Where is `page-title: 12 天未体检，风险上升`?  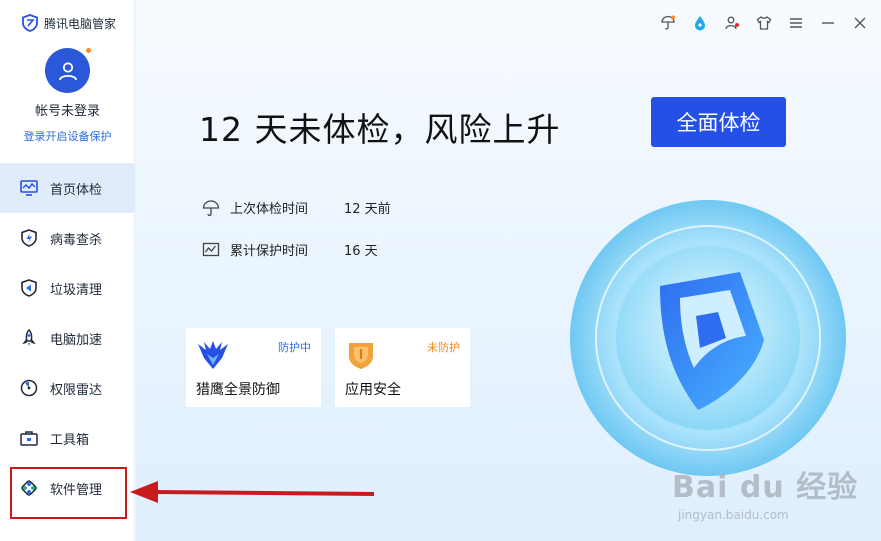
page-title: 12 天未体检，风险上升 is located at coordinates (380, 129).